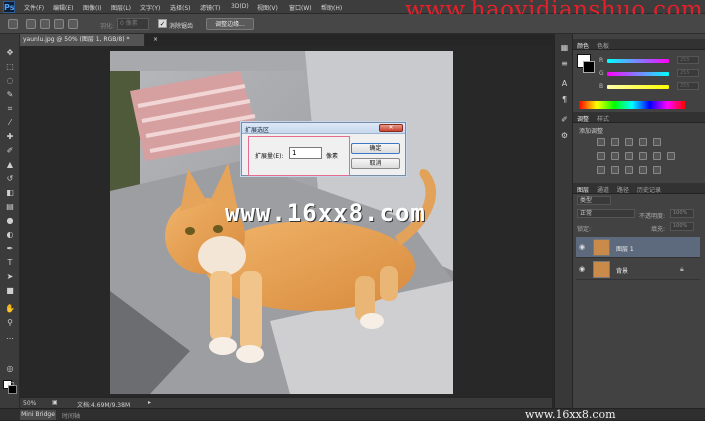  Describe the element at coordinates (10, 137) in the screenshot. I see `healing-tool-icon: ✚` at that location.